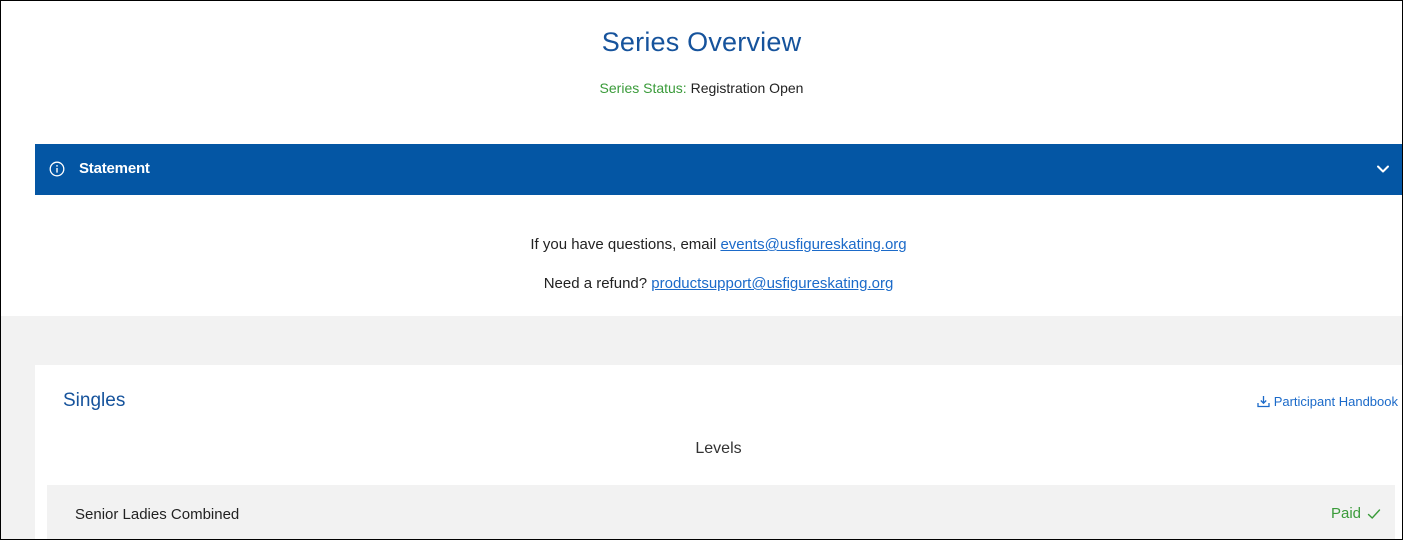 The height and width of the screenshot is (540, 1403). Describe the element at coordinates (1263, 402) in the screenshot. I see `download-icon` at that location.